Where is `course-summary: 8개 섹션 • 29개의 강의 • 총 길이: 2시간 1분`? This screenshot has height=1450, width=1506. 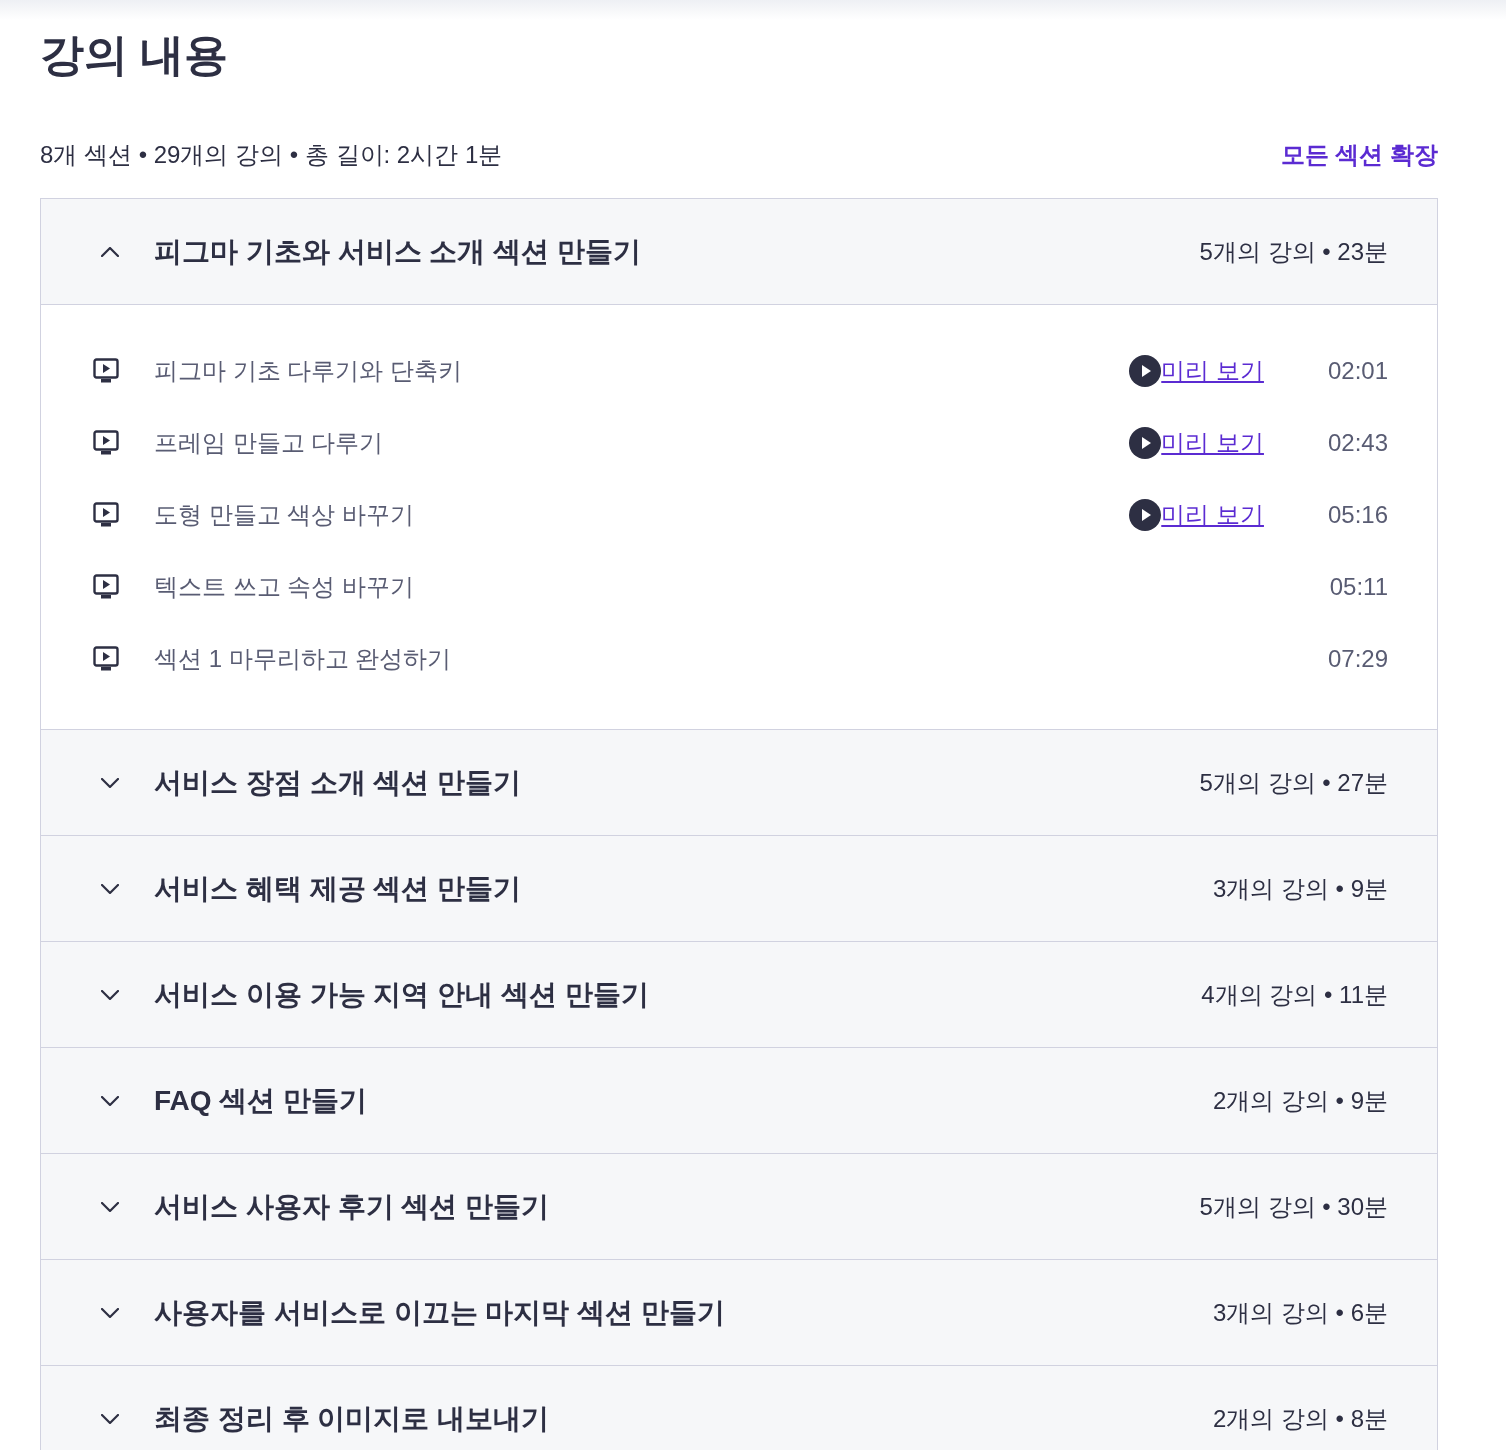 course-summary: 8개 섹션 • 29개의 강의 • 총 길이: 2시간 1분 is located at coordinates (271, 155).